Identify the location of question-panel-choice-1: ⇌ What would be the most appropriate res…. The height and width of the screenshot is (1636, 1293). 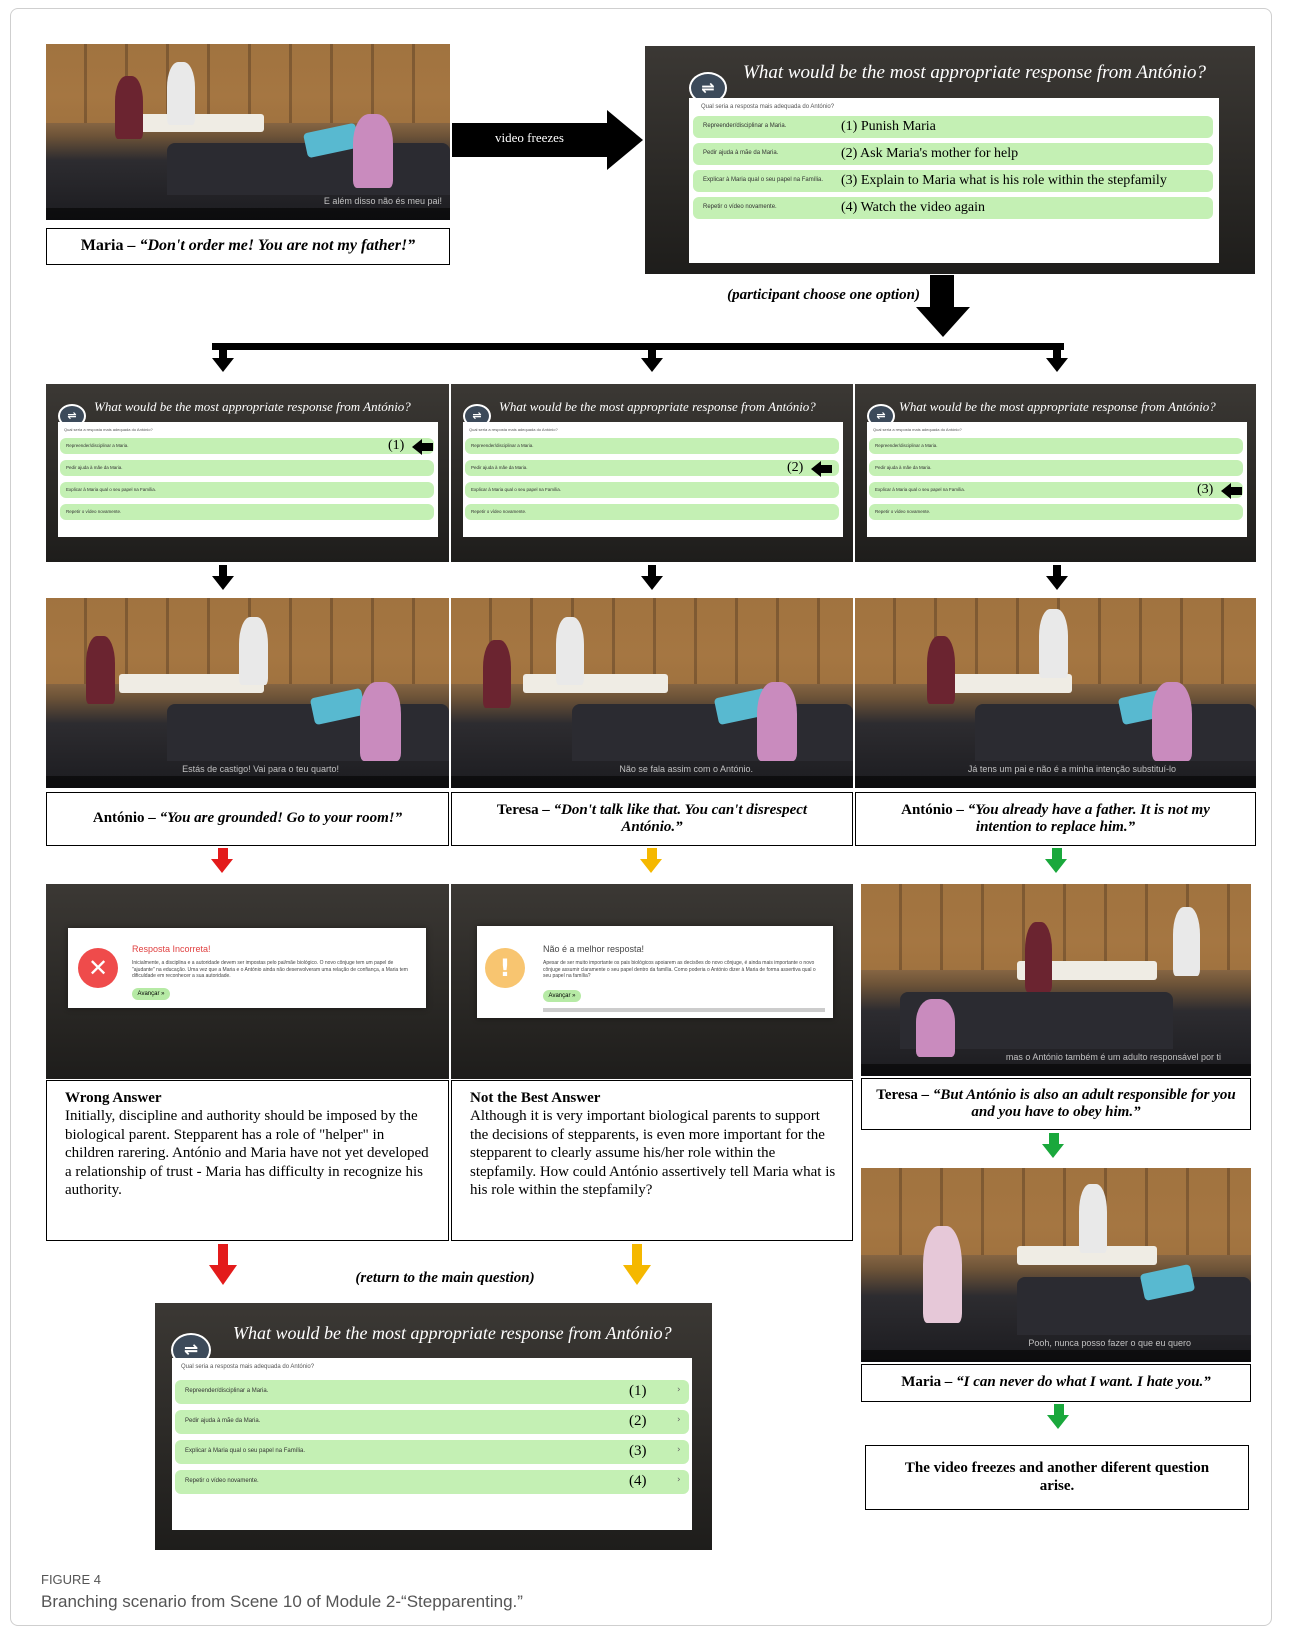
(247, 473).